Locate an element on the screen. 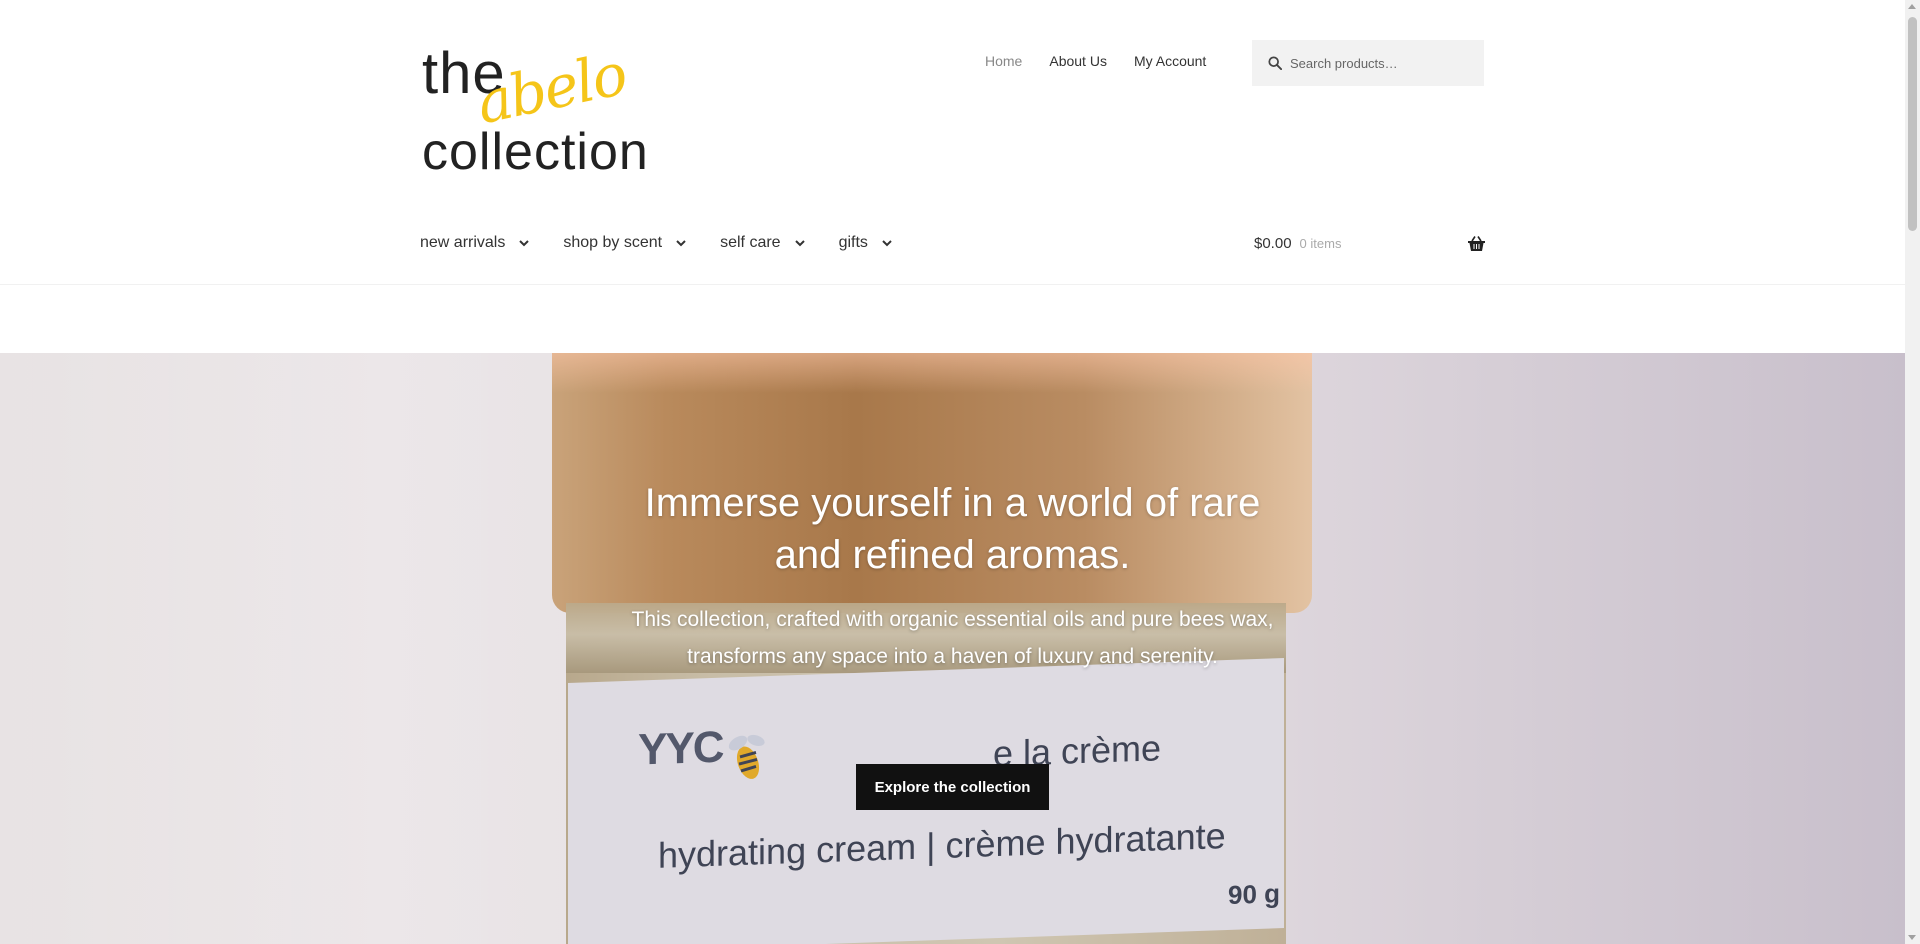 The image size is (1920, 944). nav-link-my-account: My Account is located at coordinates (1170, 61).